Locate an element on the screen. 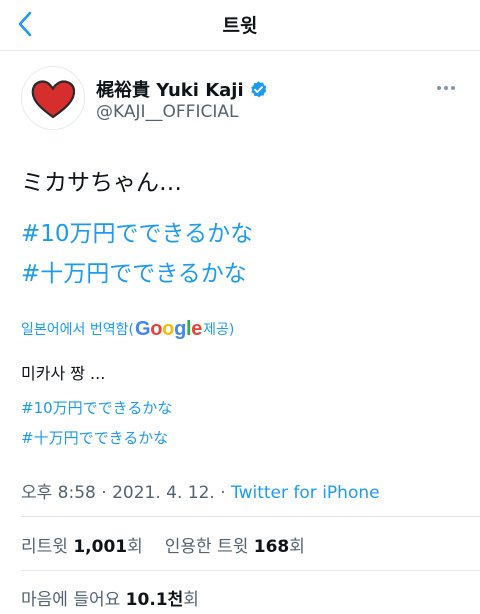  tweet-time: 오후 8:58 is located at coordinates (58, 493).